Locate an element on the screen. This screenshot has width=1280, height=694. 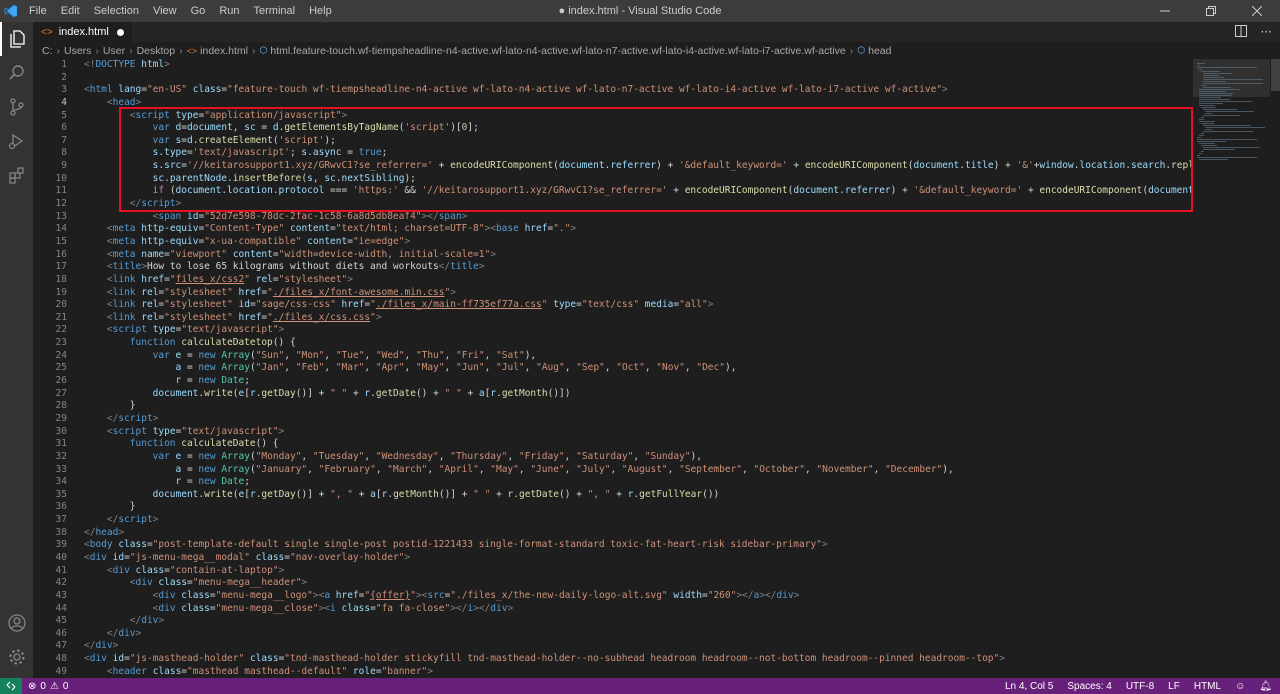
vertical-scrollbar is located at coordinates (1275, 368).